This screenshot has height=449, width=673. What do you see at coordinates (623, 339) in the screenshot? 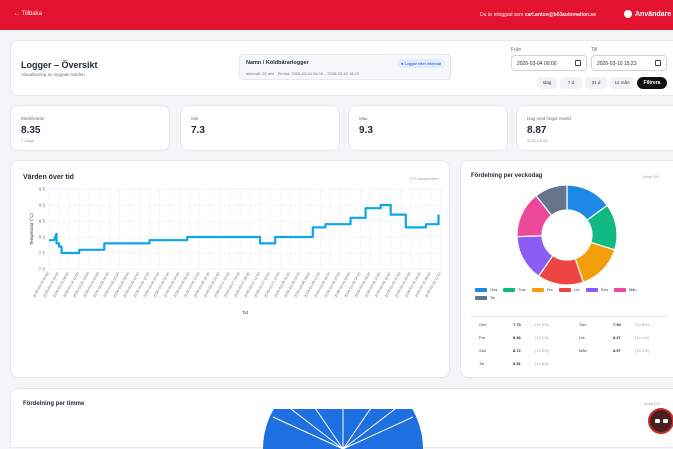
I see `weekday-row: Lör 8.47 (14.1%)` at bounding box center [623, 339].